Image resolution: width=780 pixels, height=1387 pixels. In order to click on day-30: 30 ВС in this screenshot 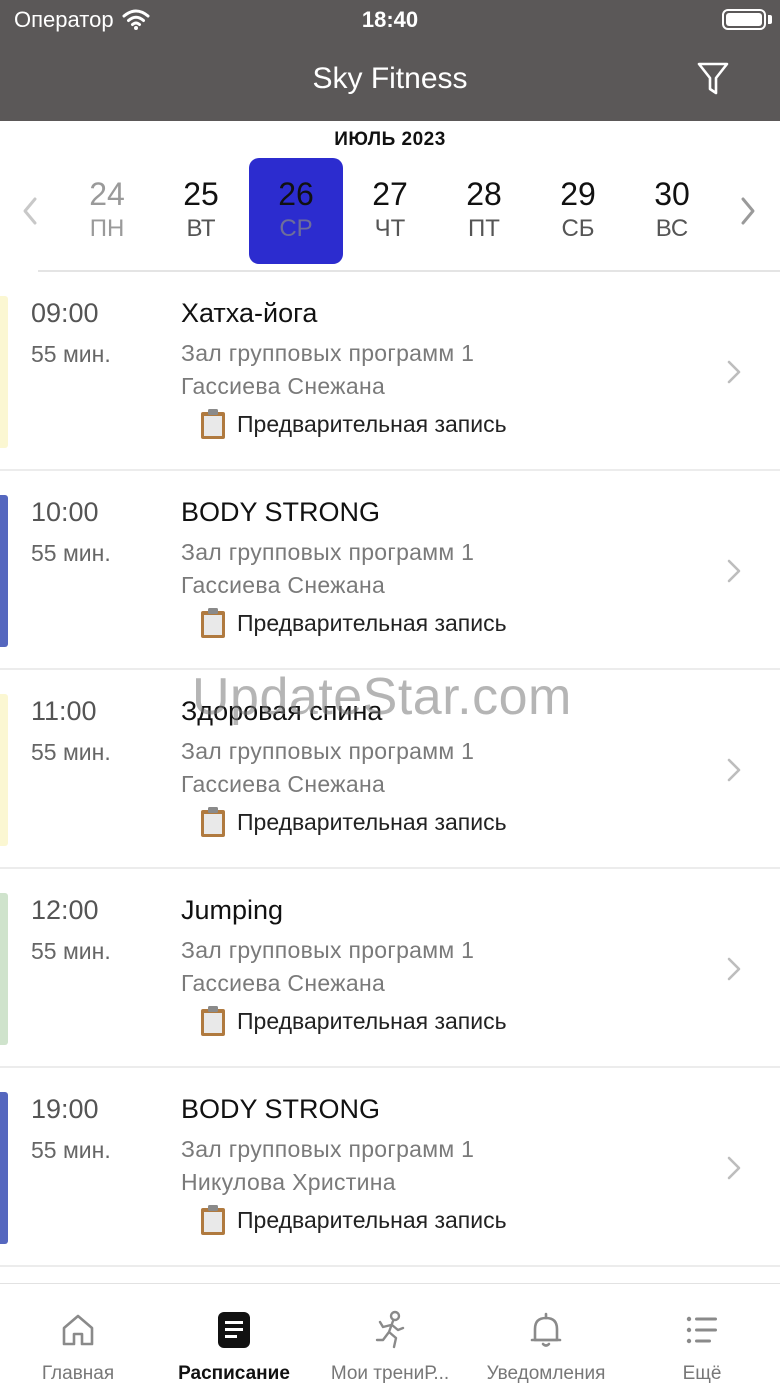, I will do `click(672, 211)`.